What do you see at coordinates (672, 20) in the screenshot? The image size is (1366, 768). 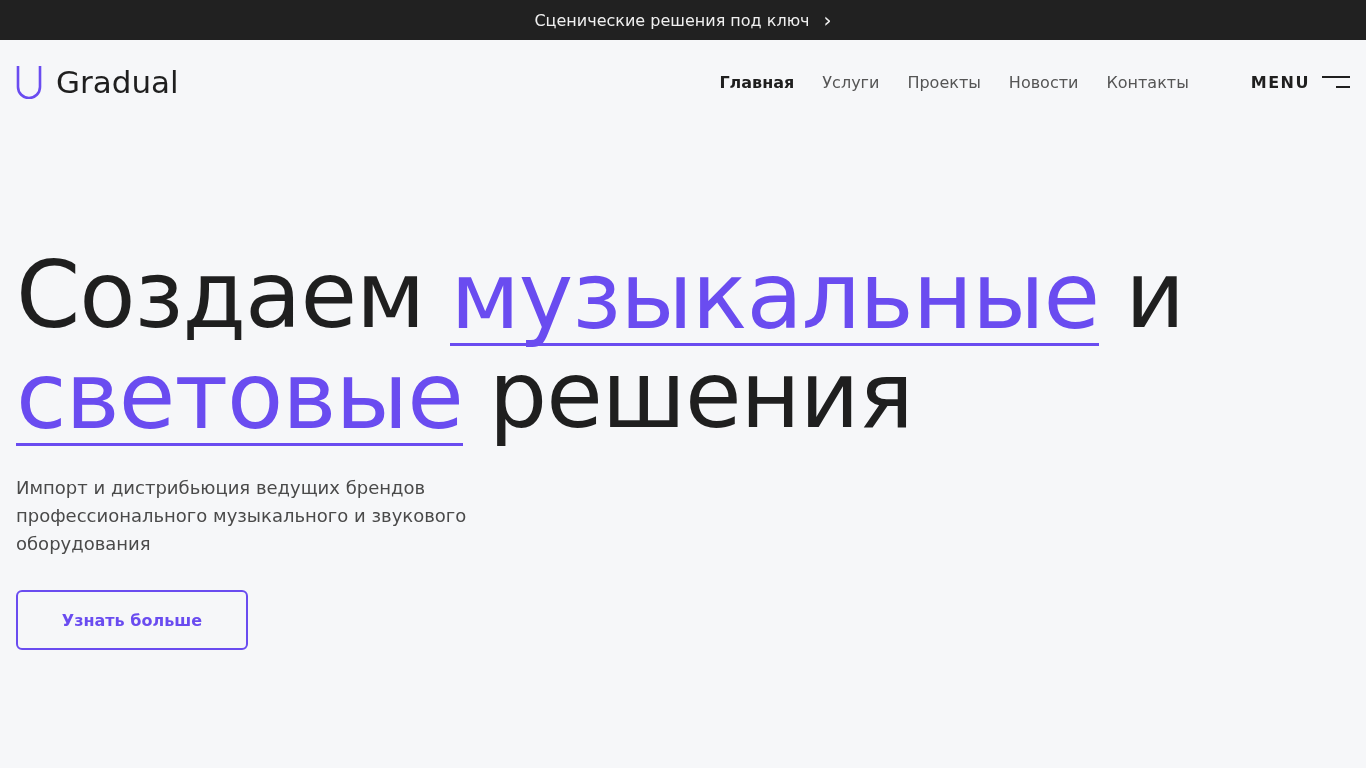 I see `announcement-link: Сценические решения под ключ` at bounding box center [672, 20].